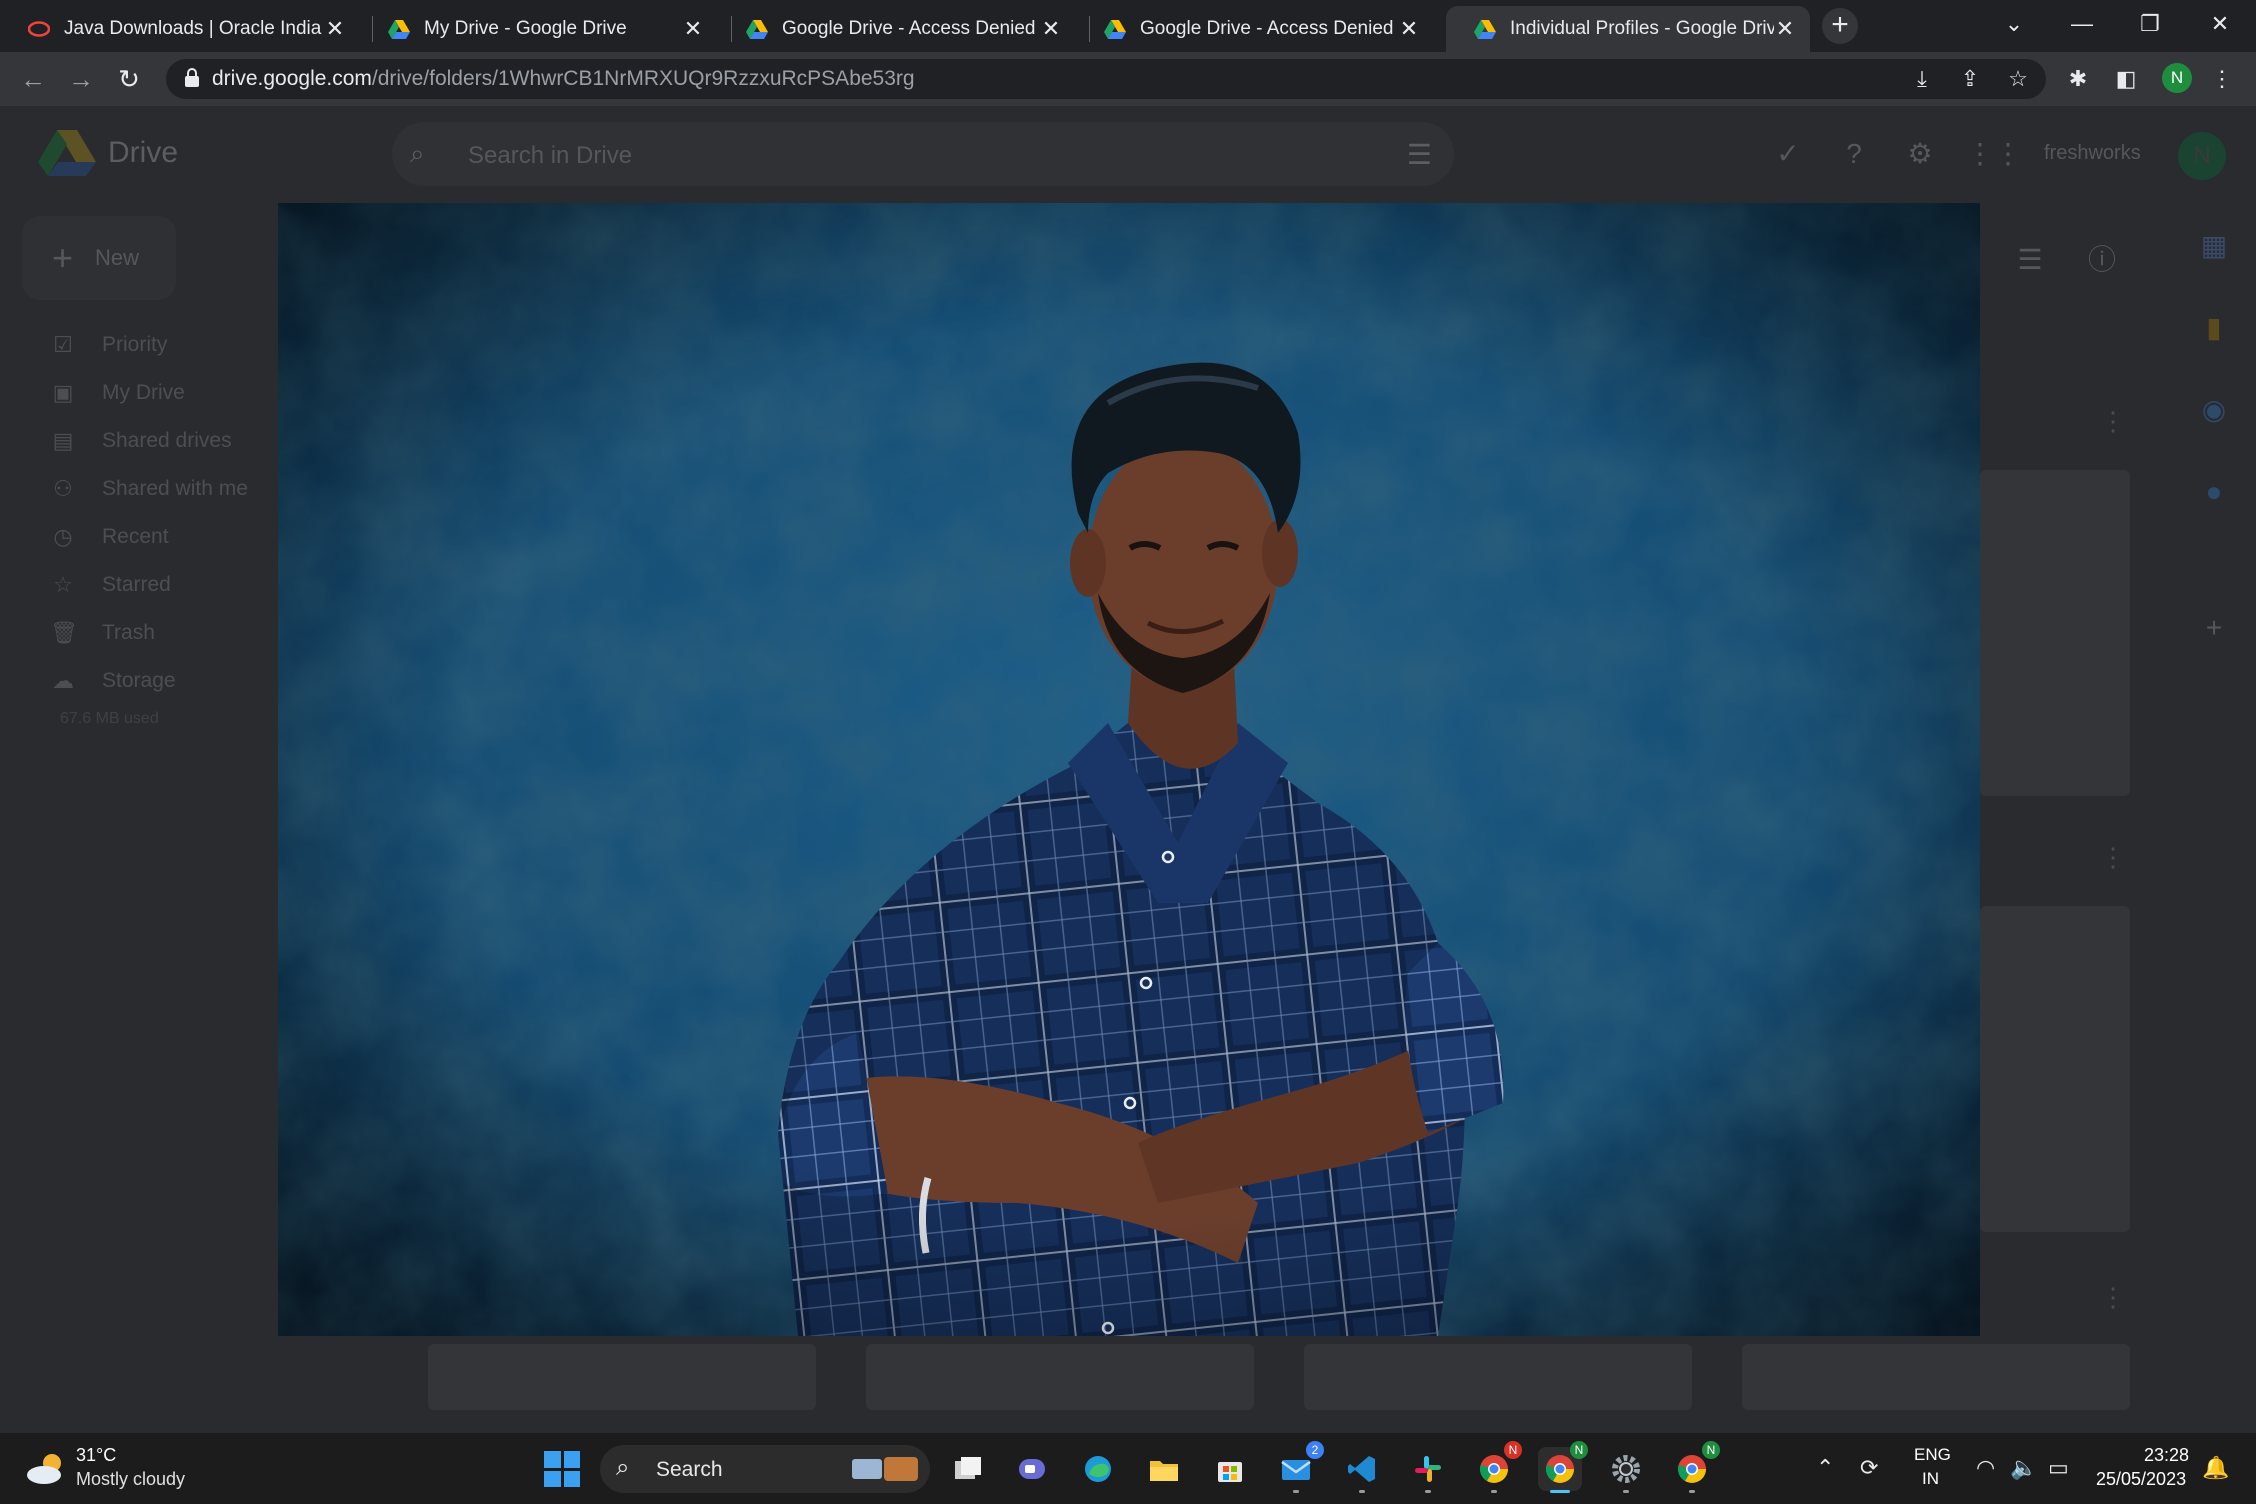 The width and height of the screenshot is (2256, 1504). I want to click on add-addon-icon: +, so click(2214, 628).